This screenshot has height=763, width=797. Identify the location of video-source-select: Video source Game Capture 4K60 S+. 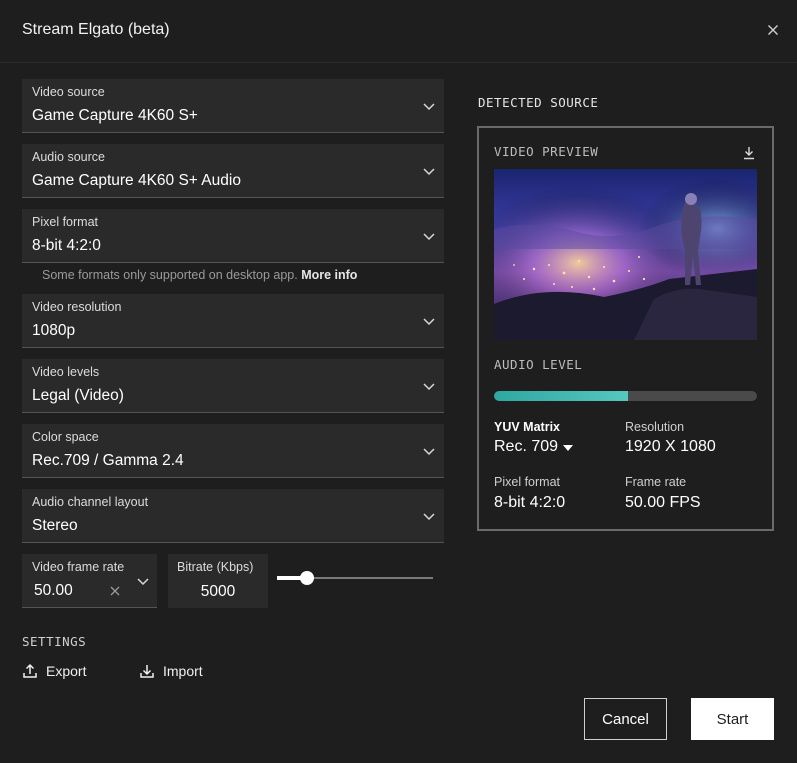
(233, 106).